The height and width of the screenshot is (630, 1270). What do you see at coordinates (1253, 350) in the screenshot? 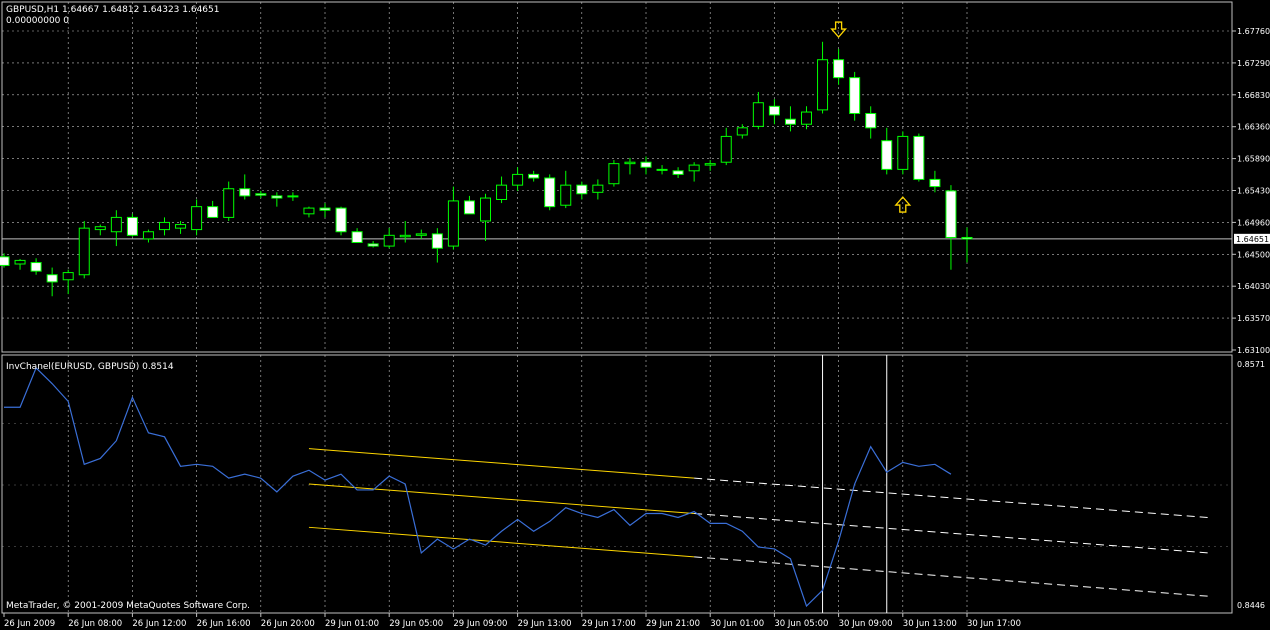
I see `price-label: 1.63100` at bounding box center [1253, 350].